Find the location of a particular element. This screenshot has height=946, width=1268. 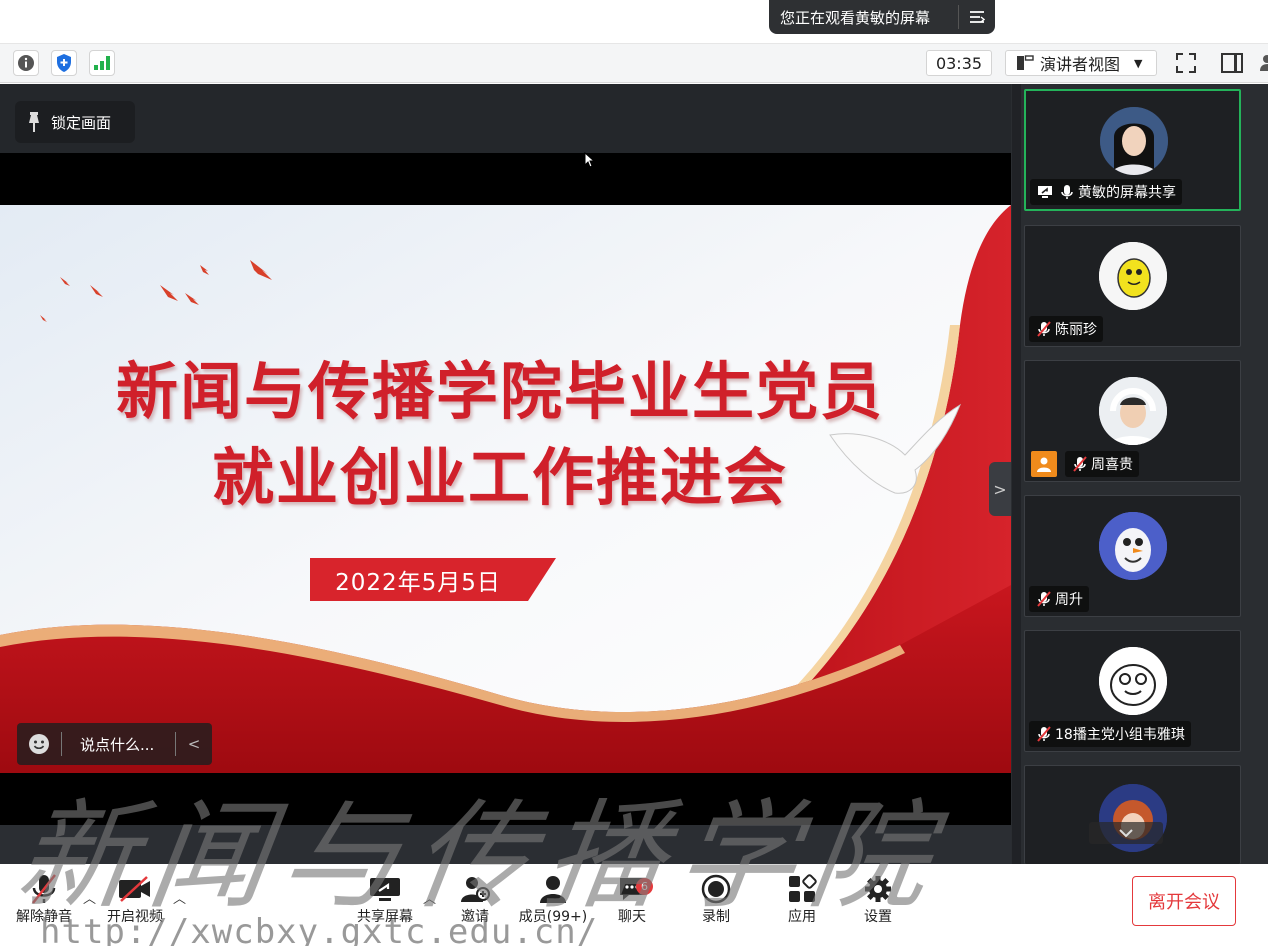

record-icon is located at coordinates (716, 889).